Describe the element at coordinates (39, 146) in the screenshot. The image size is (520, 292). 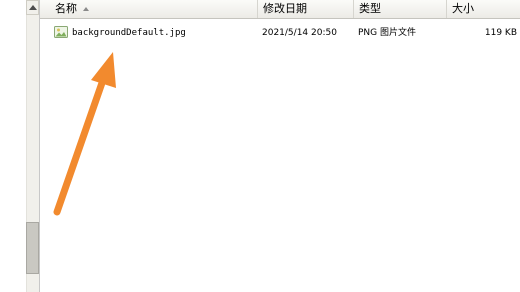
I see `pane-divider` at that location.